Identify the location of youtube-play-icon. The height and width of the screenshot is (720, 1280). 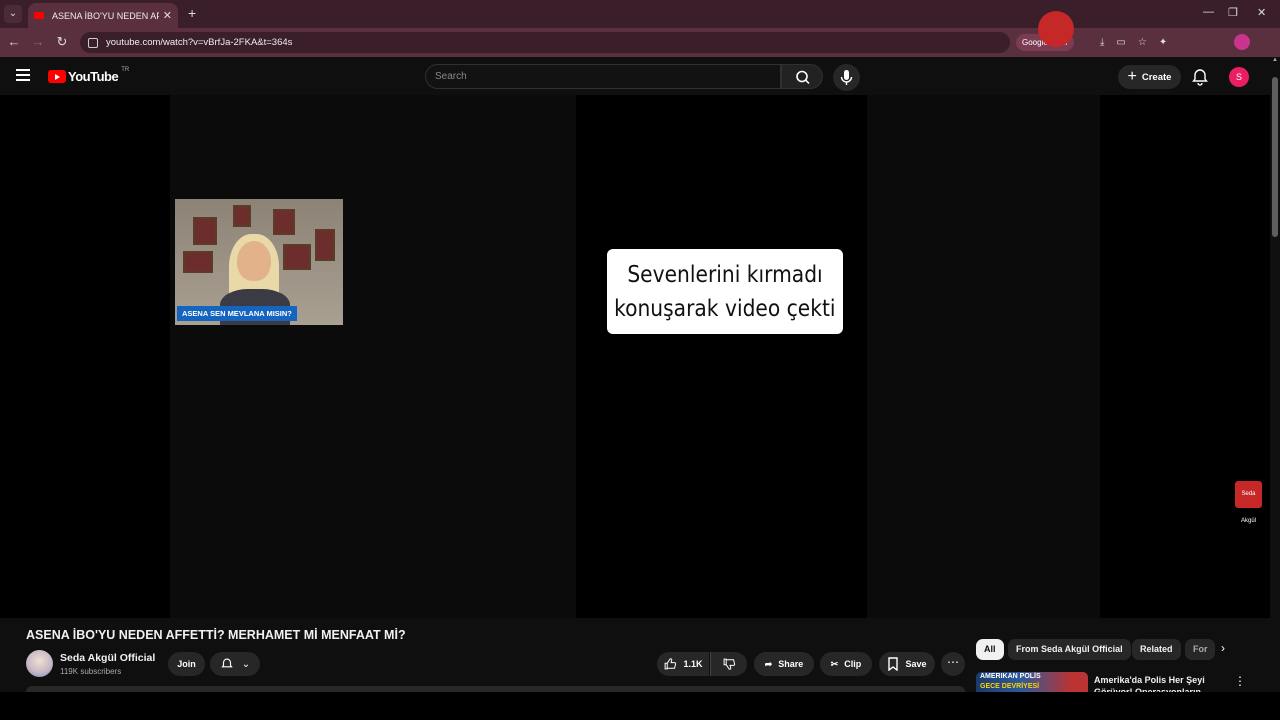
(57, 76).